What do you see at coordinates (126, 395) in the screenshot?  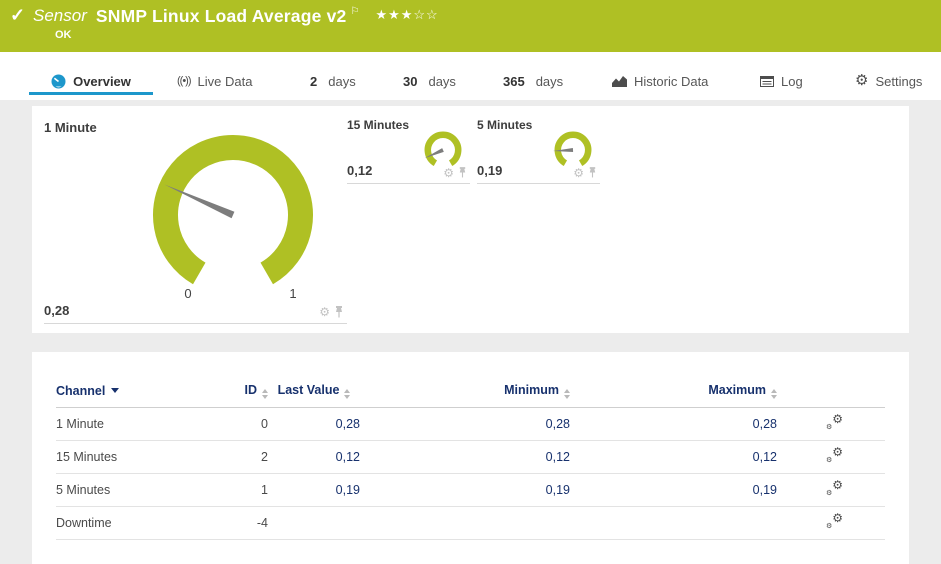 I see `sort-header-channel: Channel` at bounding box center [126, 395].